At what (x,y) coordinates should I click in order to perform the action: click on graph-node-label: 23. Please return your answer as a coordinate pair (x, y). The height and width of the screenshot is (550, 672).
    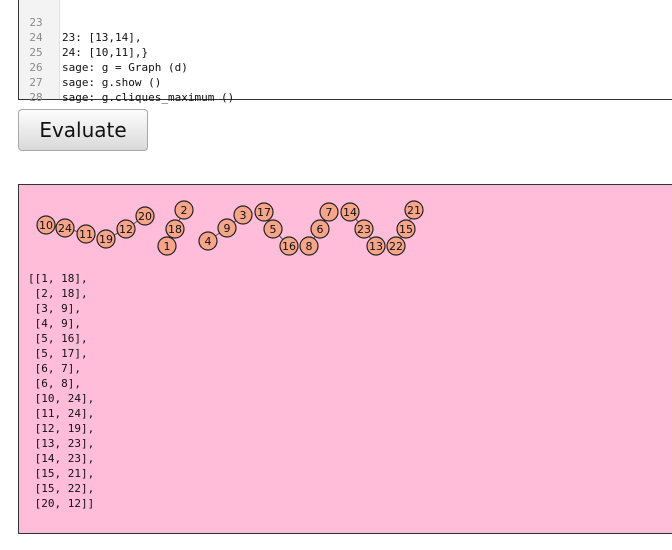
    Looking at the image, I should click on (364, 229).